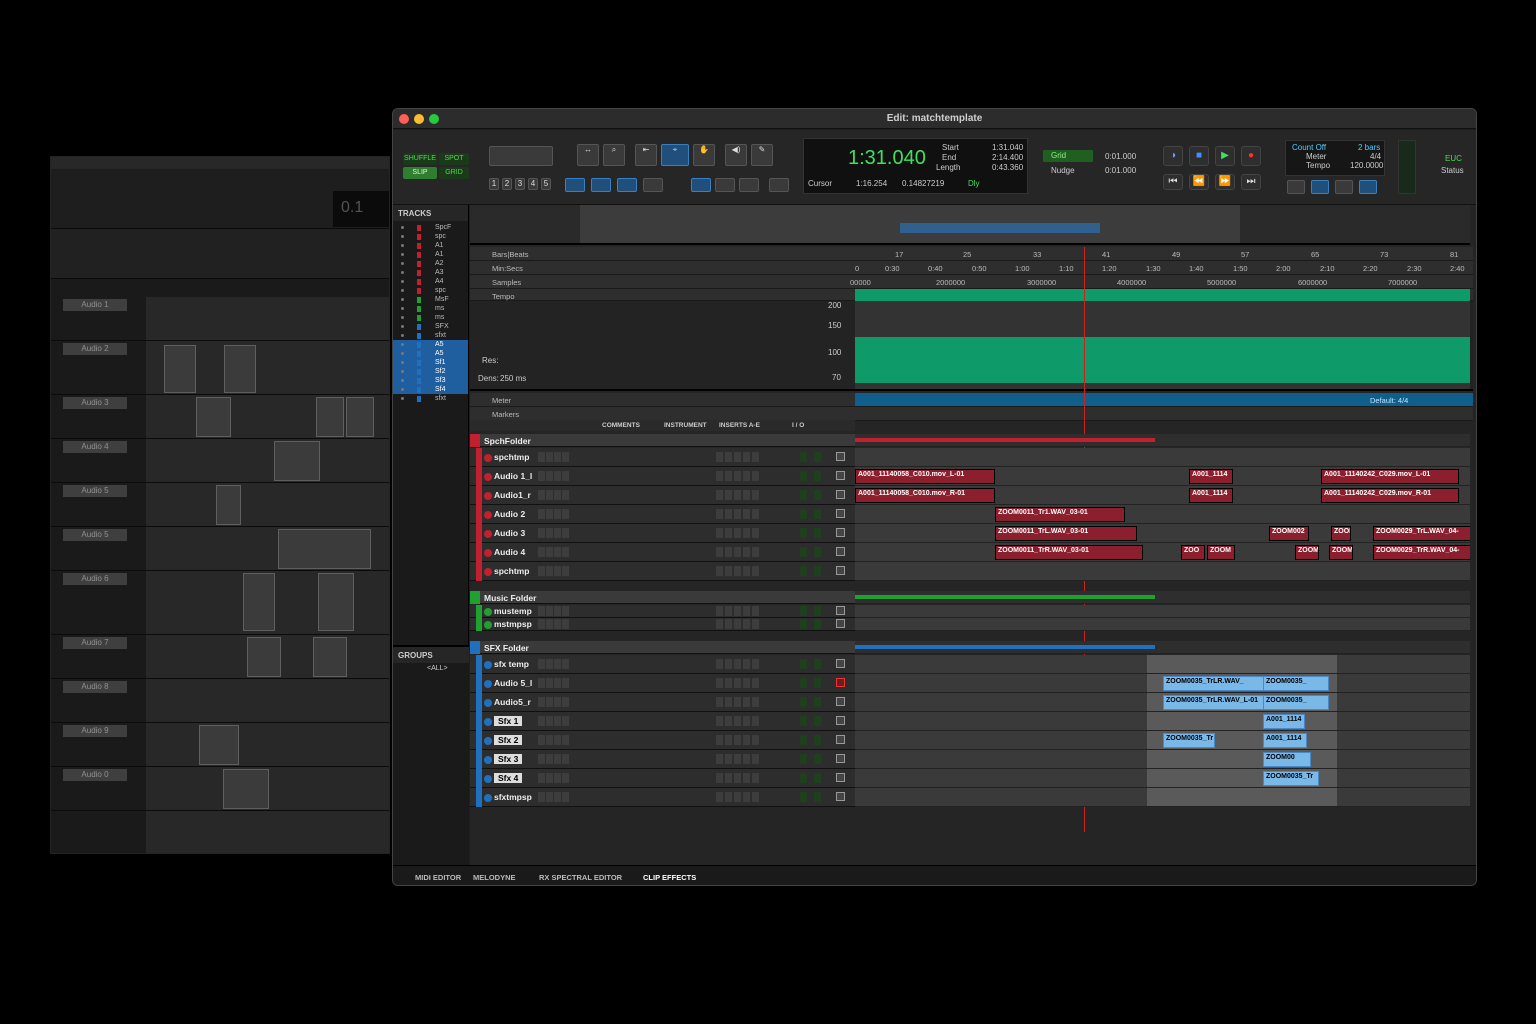 This screenshot has width=1536, height=1024. What do you see at coordinates (430, 326) in the screenshot?
I see `track-list-item: SFX` at bounding box center [430, 326].